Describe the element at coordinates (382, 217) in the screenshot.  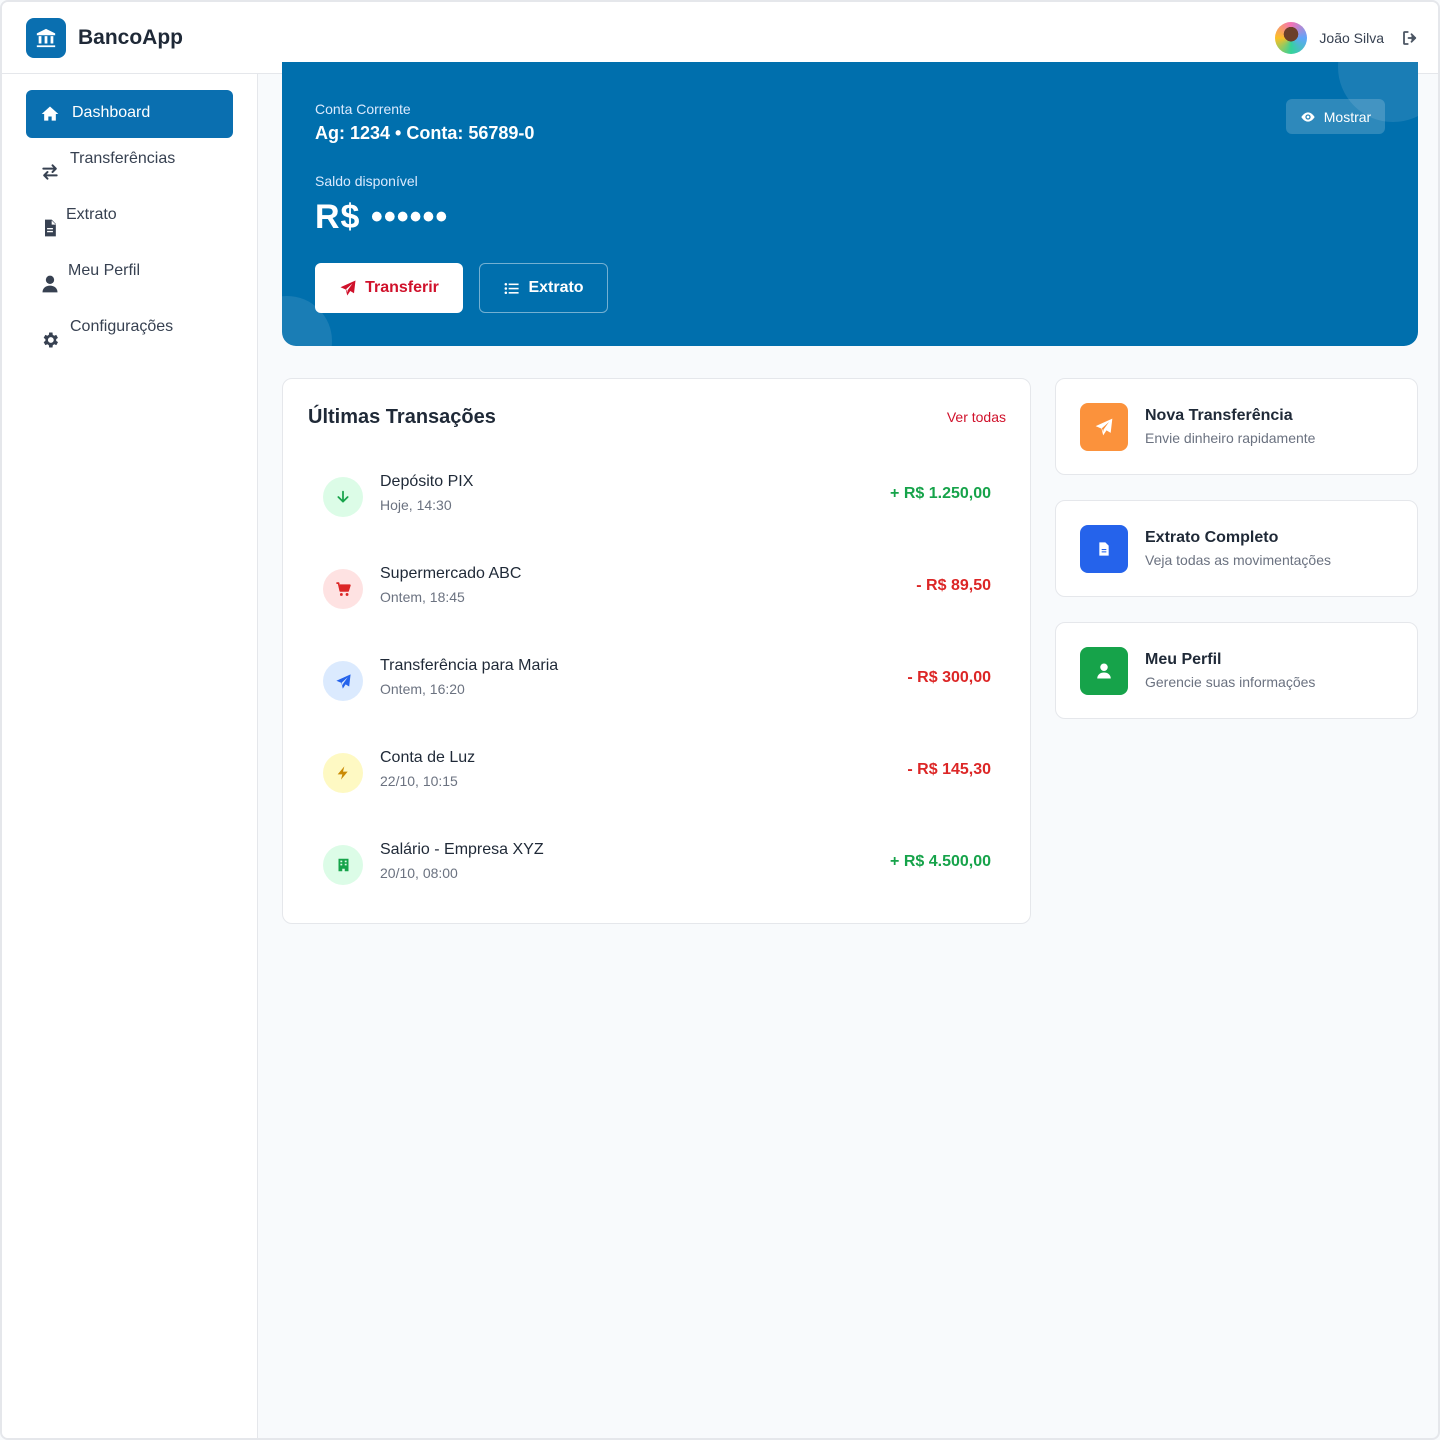
I see `balance-value: R$ ••••••` at that location.